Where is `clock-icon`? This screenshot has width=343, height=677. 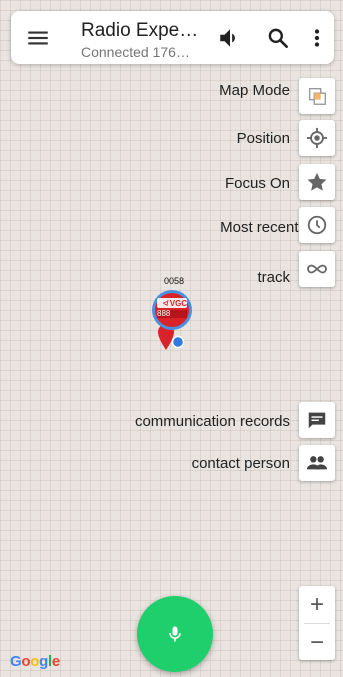
clock-icon is located at coordinates (317, 225).